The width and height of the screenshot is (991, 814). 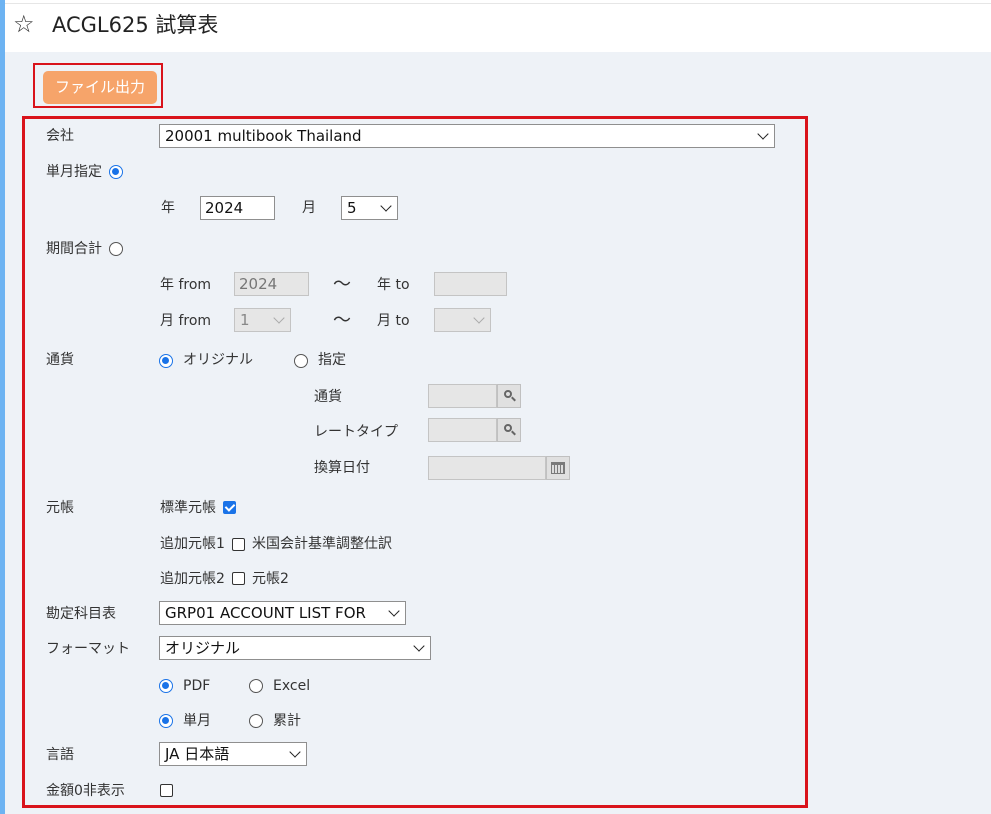 What do you see at coordinates (245, 320) in the screenshot?
I see `month-from-select-value: 1` at bounding box center [245, 320].